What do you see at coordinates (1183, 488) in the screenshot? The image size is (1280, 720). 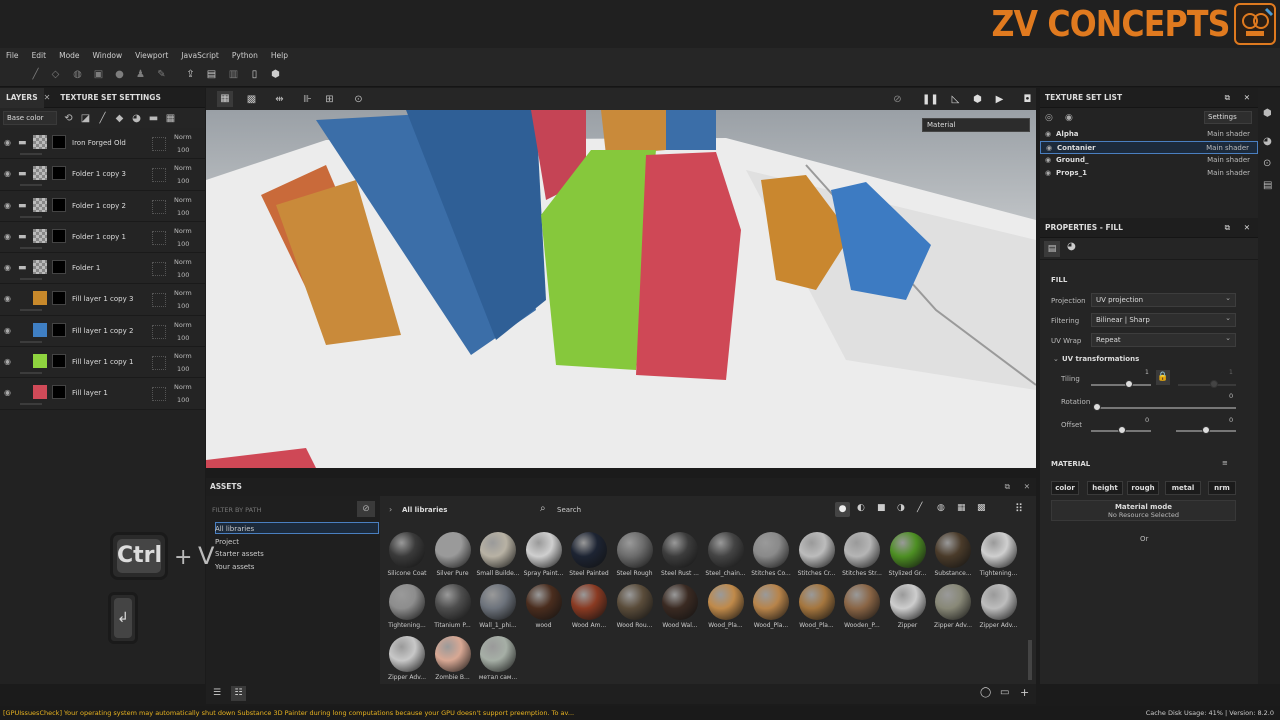 I see `channel-metal-button: metal` at bounding box center [1183, 488].